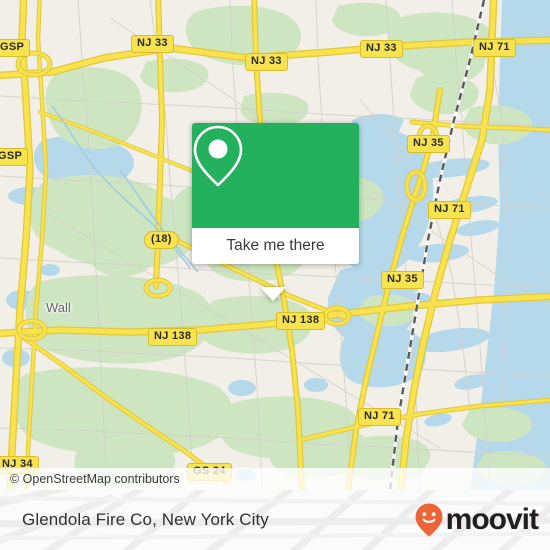 The width and height of the screenshot is (550, 550). I want to click on moovit-logo: moovit, so click(476, 520).